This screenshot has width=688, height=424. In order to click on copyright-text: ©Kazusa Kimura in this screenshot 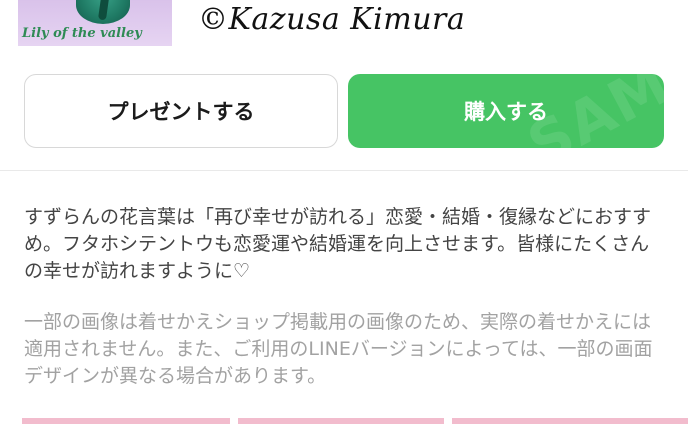, I will do `click(332, 19)`.